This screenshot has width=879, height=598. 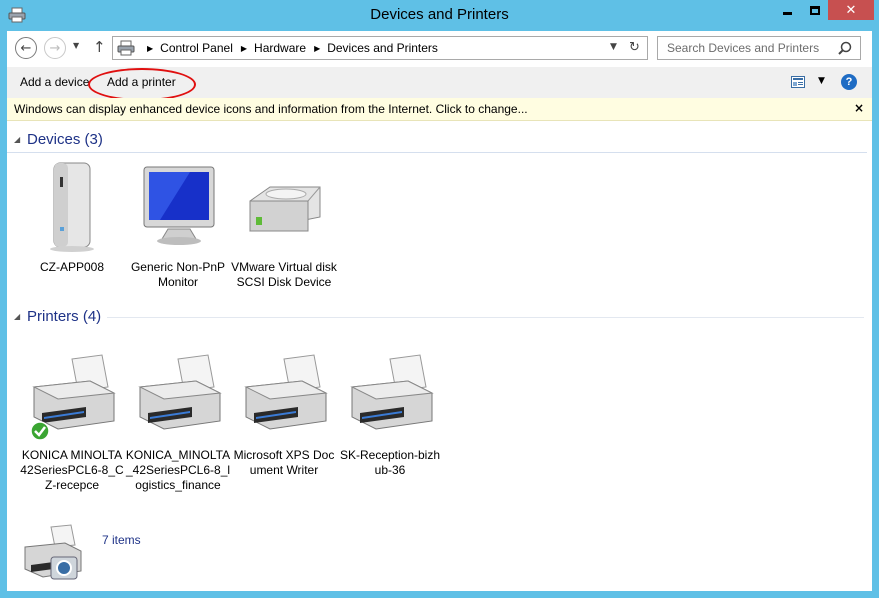 I want to click on printer-name: Microsoft XPS Document Writer, so click(x=284, y=462).